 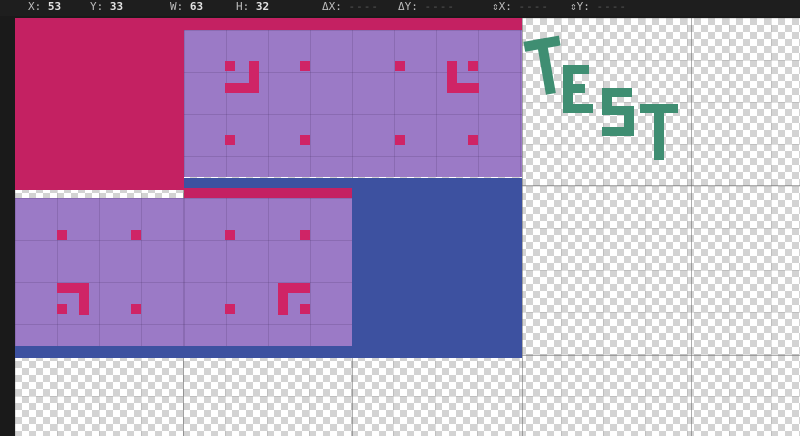 I want to click on anchor-x-readout: ⇕X: ----, so click(x=520, y=6).